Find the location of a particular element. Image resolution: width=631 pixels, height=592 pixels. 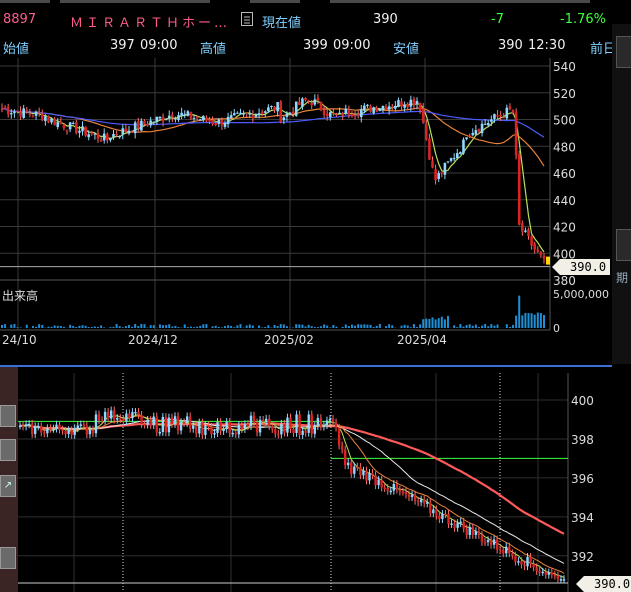

memo-icon is located at coordinates (247, 21).